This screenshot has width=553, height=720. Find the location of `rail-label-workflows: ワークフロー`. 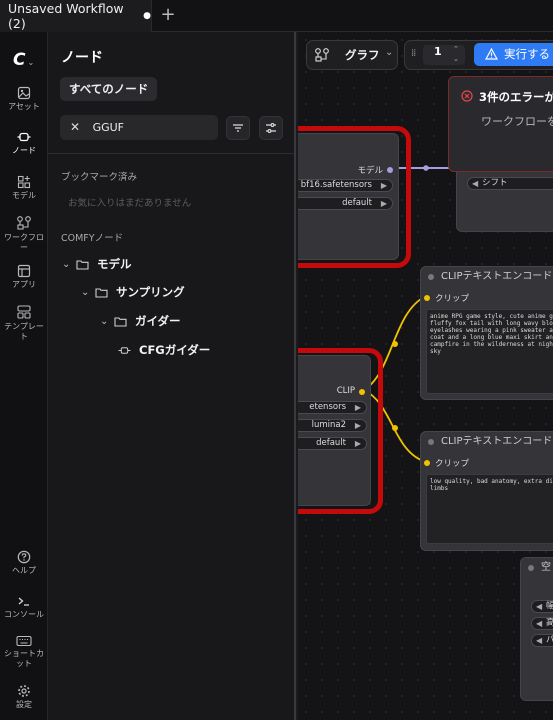

rail-label-workflows: ワークフロー is located at coordinates (24, 242).